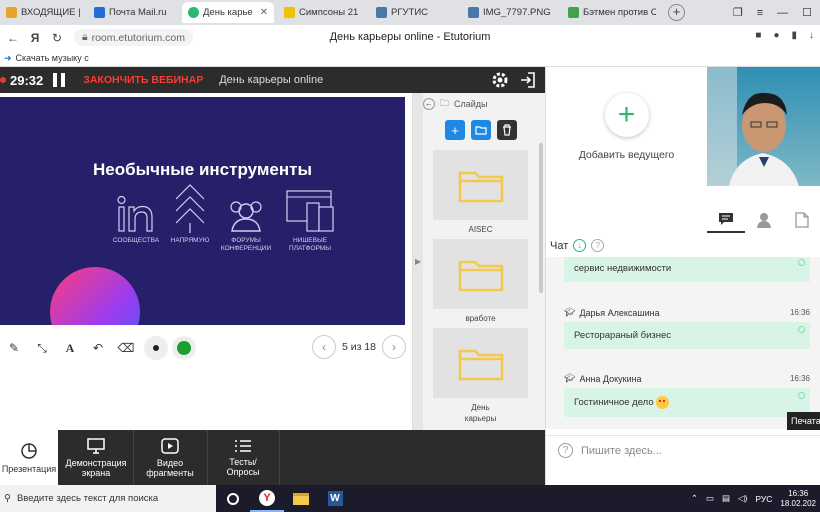 This screenshot has height=512, width=820. I want to click on url-field: 🔒︎ room.etutorium.com, so click(133, 37).